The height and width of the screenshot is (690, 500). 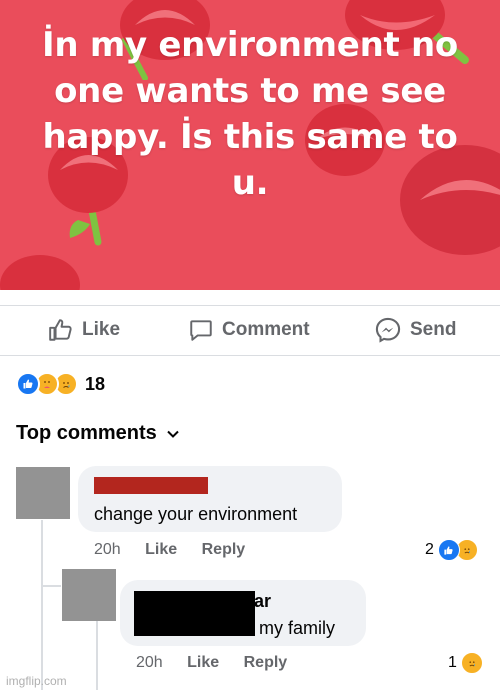 I want to click on thumbs-up-icon, so click(x=60, y=330).